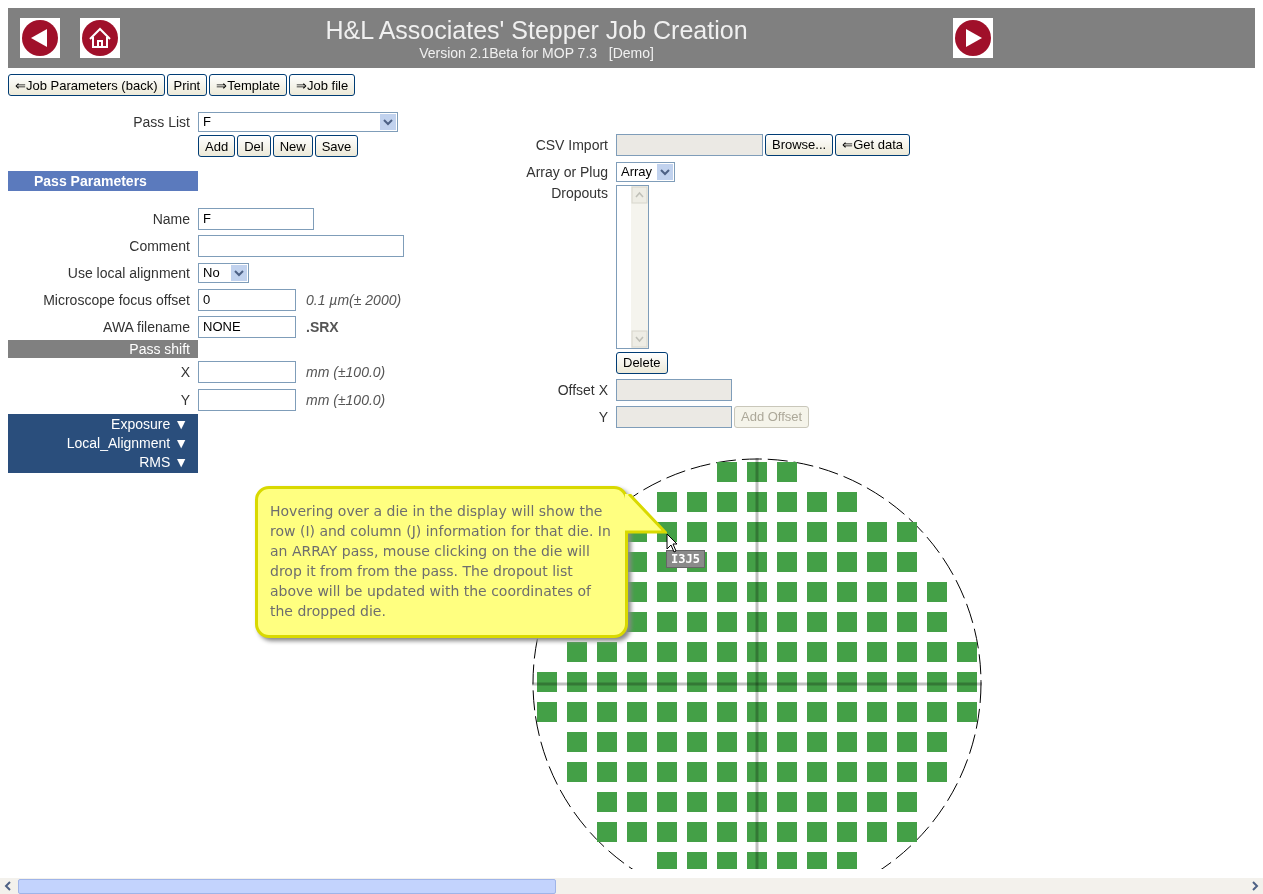  What do you see at coordinates (631, 886) in the screenshot?
I see `horizontal-scrollbar` at bounding box center [631, 886].